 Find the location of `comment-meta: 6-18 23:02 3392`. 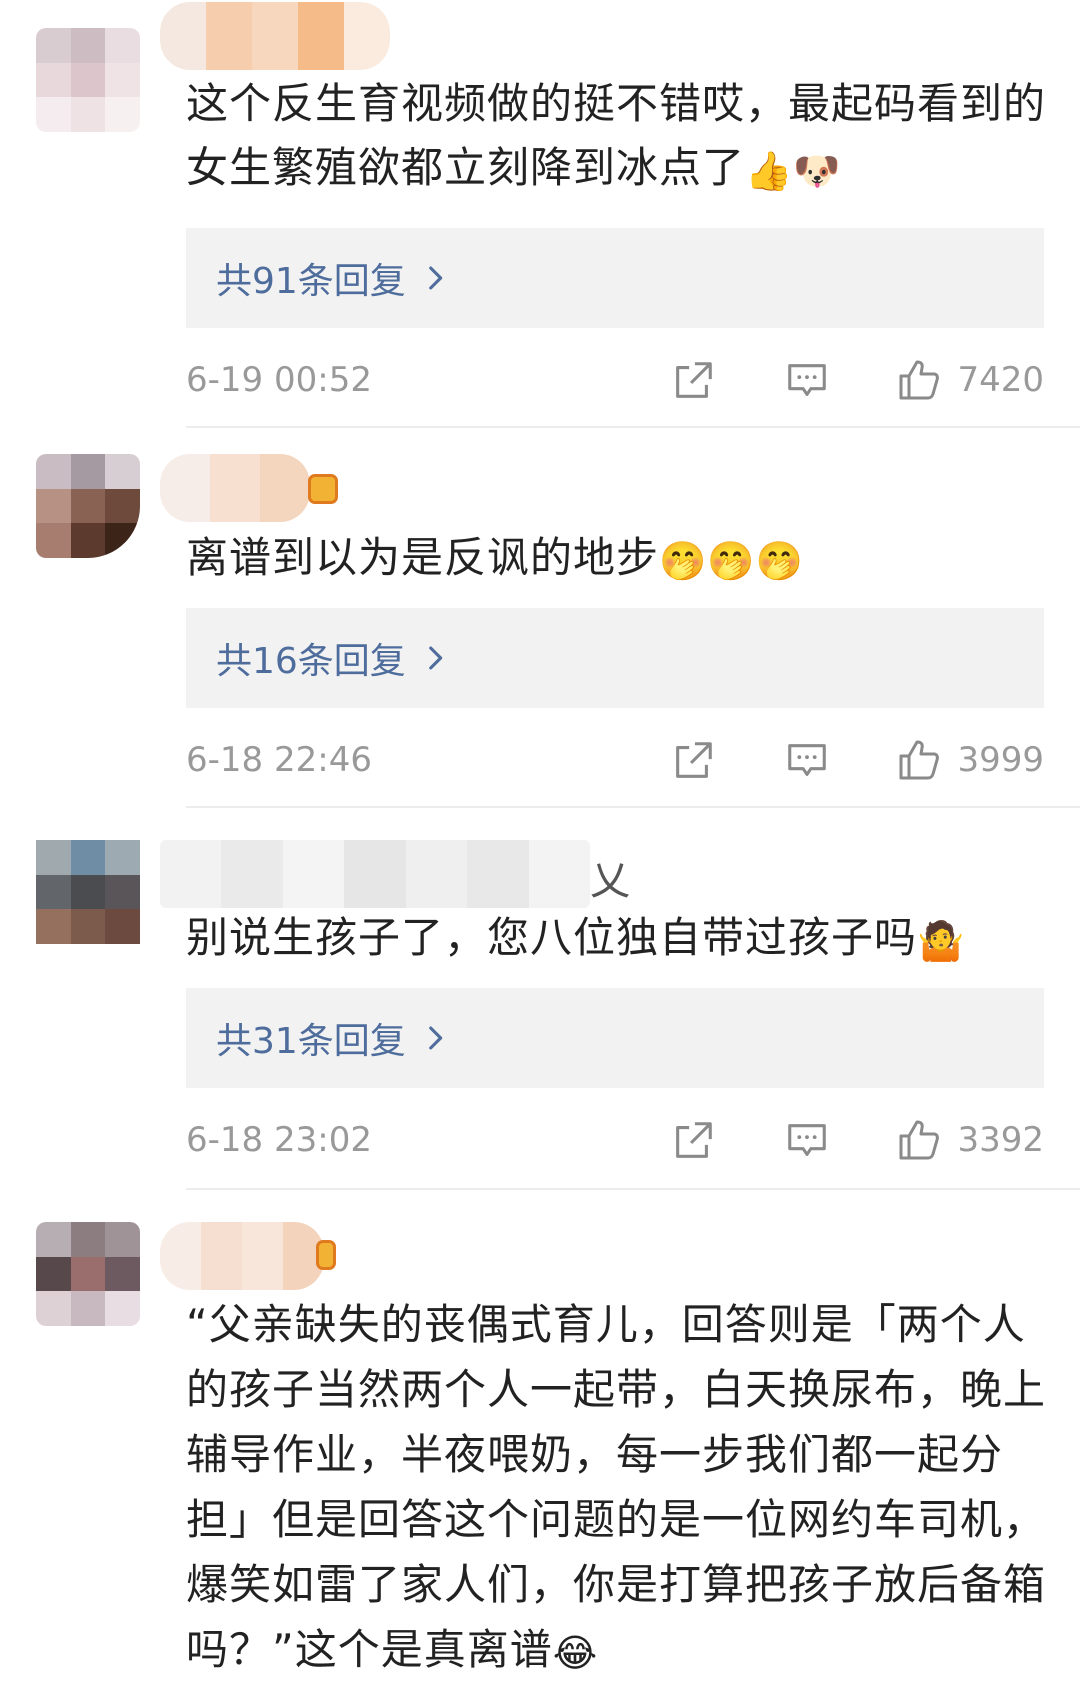

comment-meta: 6-18 23:02 3392 is located at coordinates (615, 1140).